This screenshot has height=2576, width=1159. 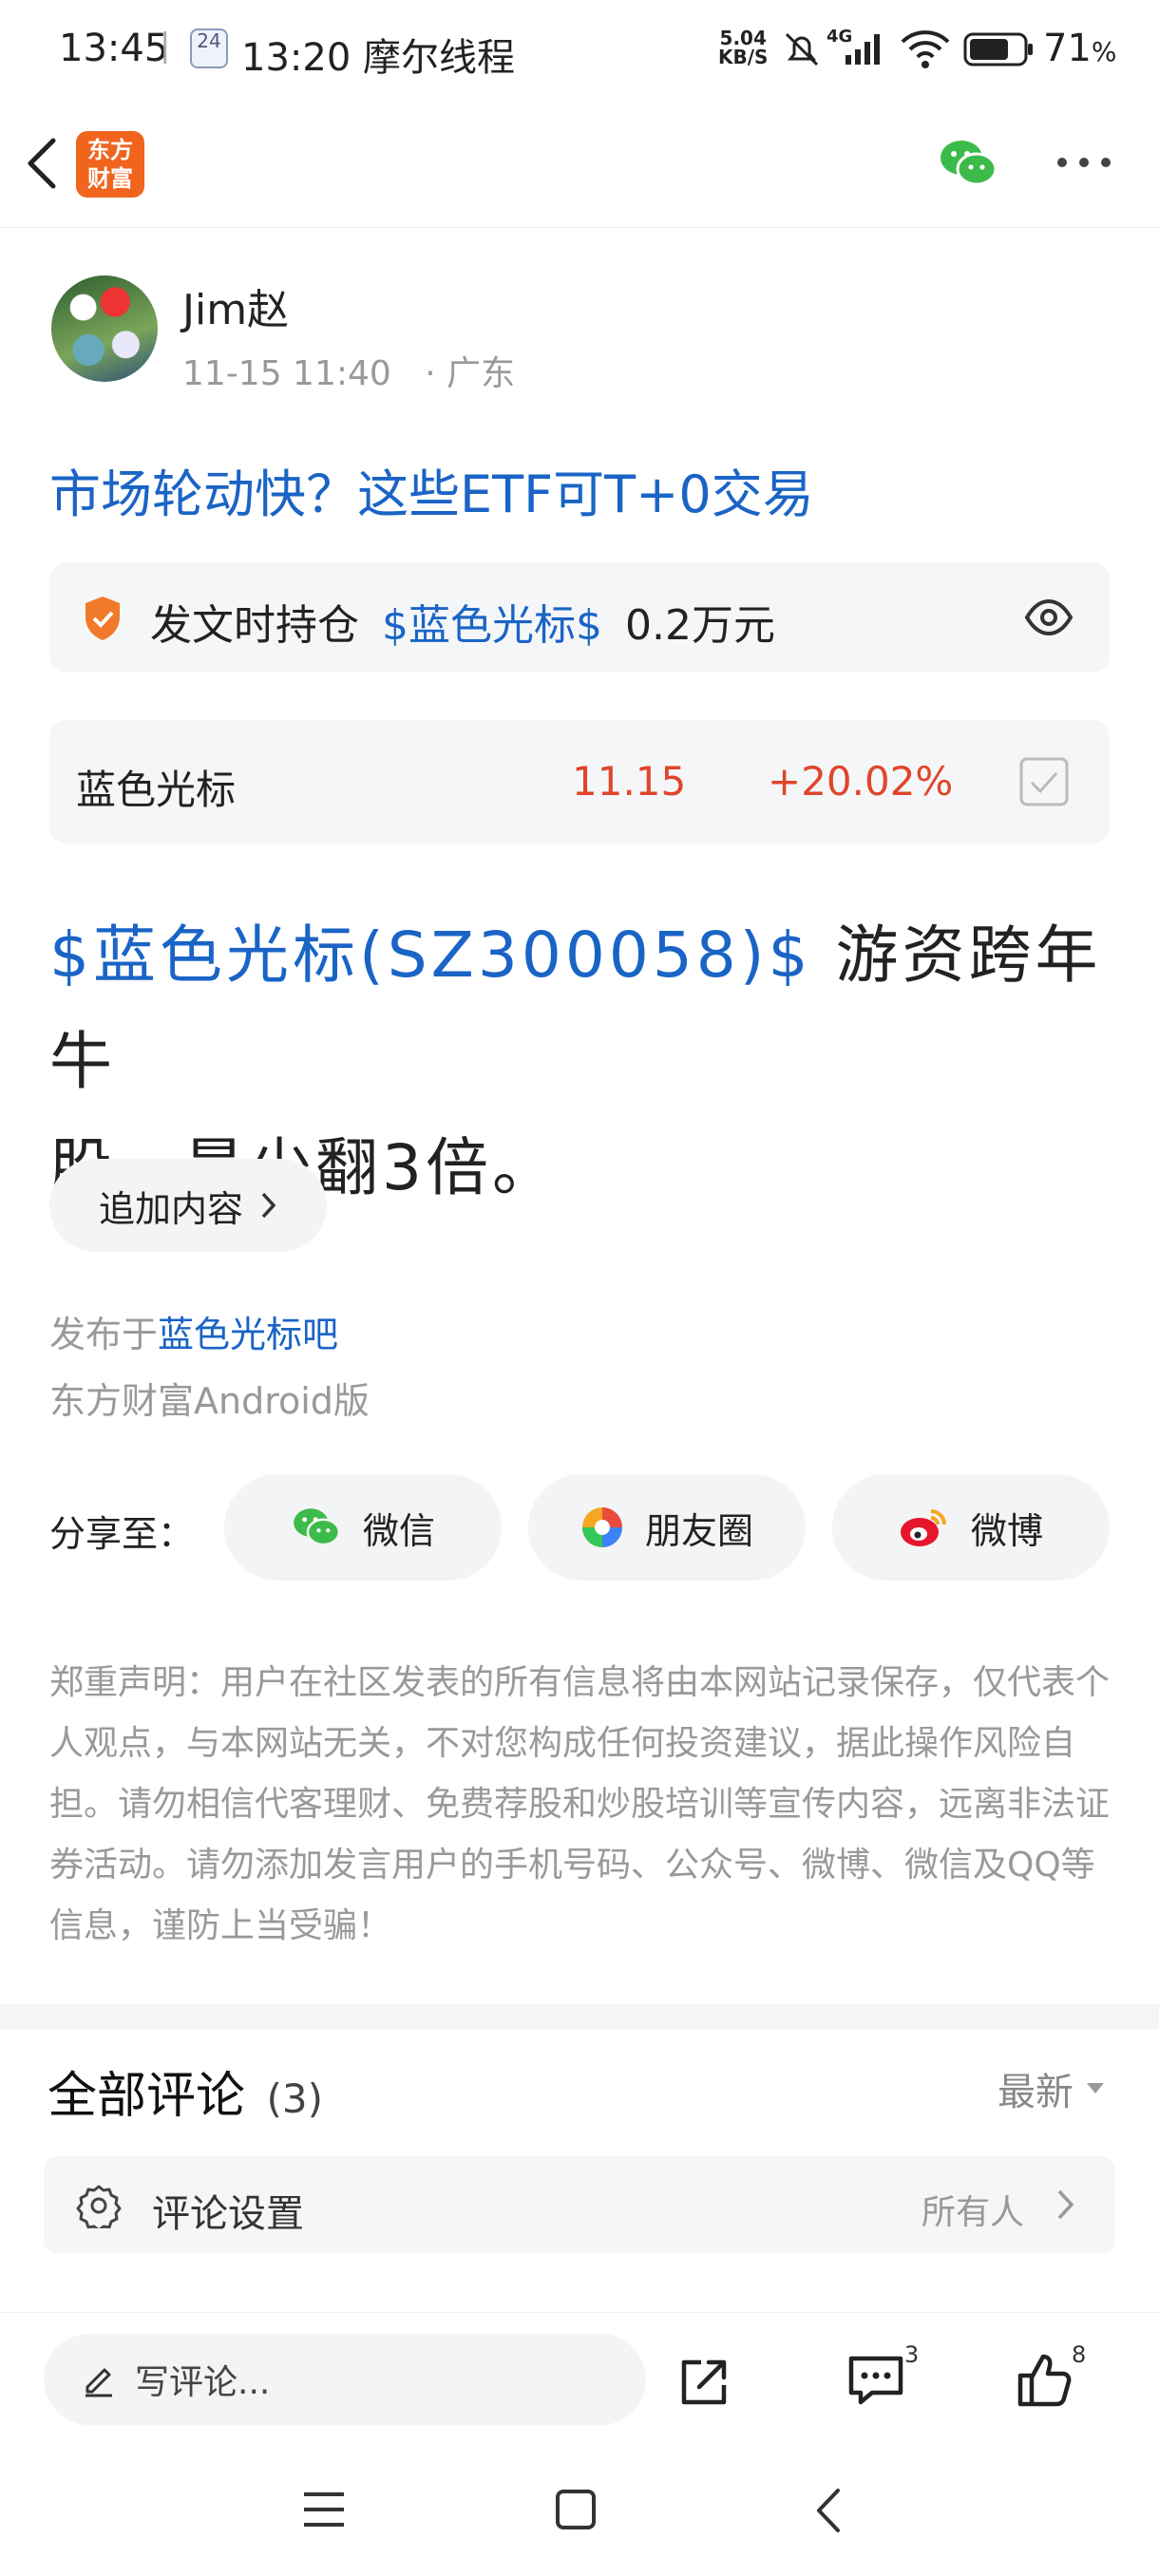 What do you see at coordinates (667, 1527) in the screenshot?
I see `share-moments-button: 朋友圈` at bounding box center [667, 1527].